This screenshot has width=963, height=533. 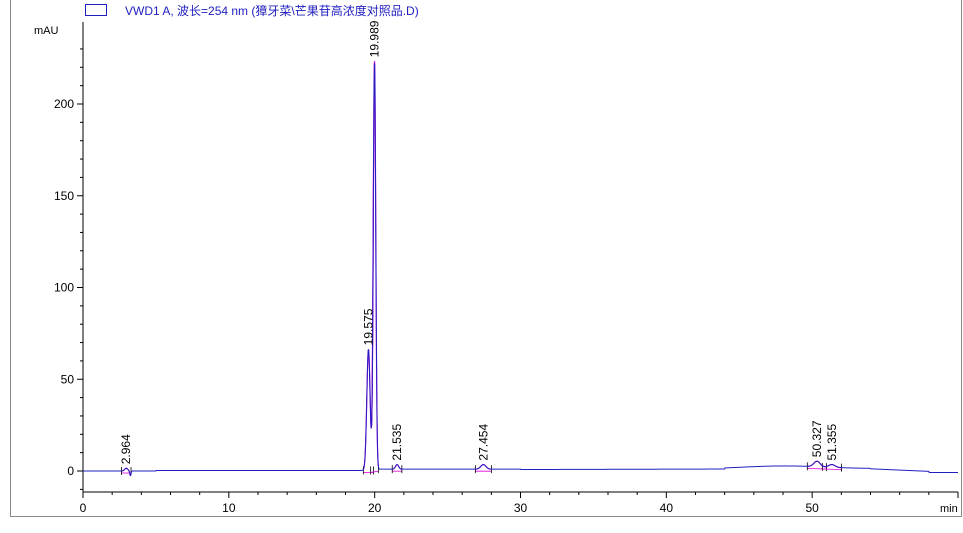 I want to click on peak-label: 21.535, so click(x=397, y=442).